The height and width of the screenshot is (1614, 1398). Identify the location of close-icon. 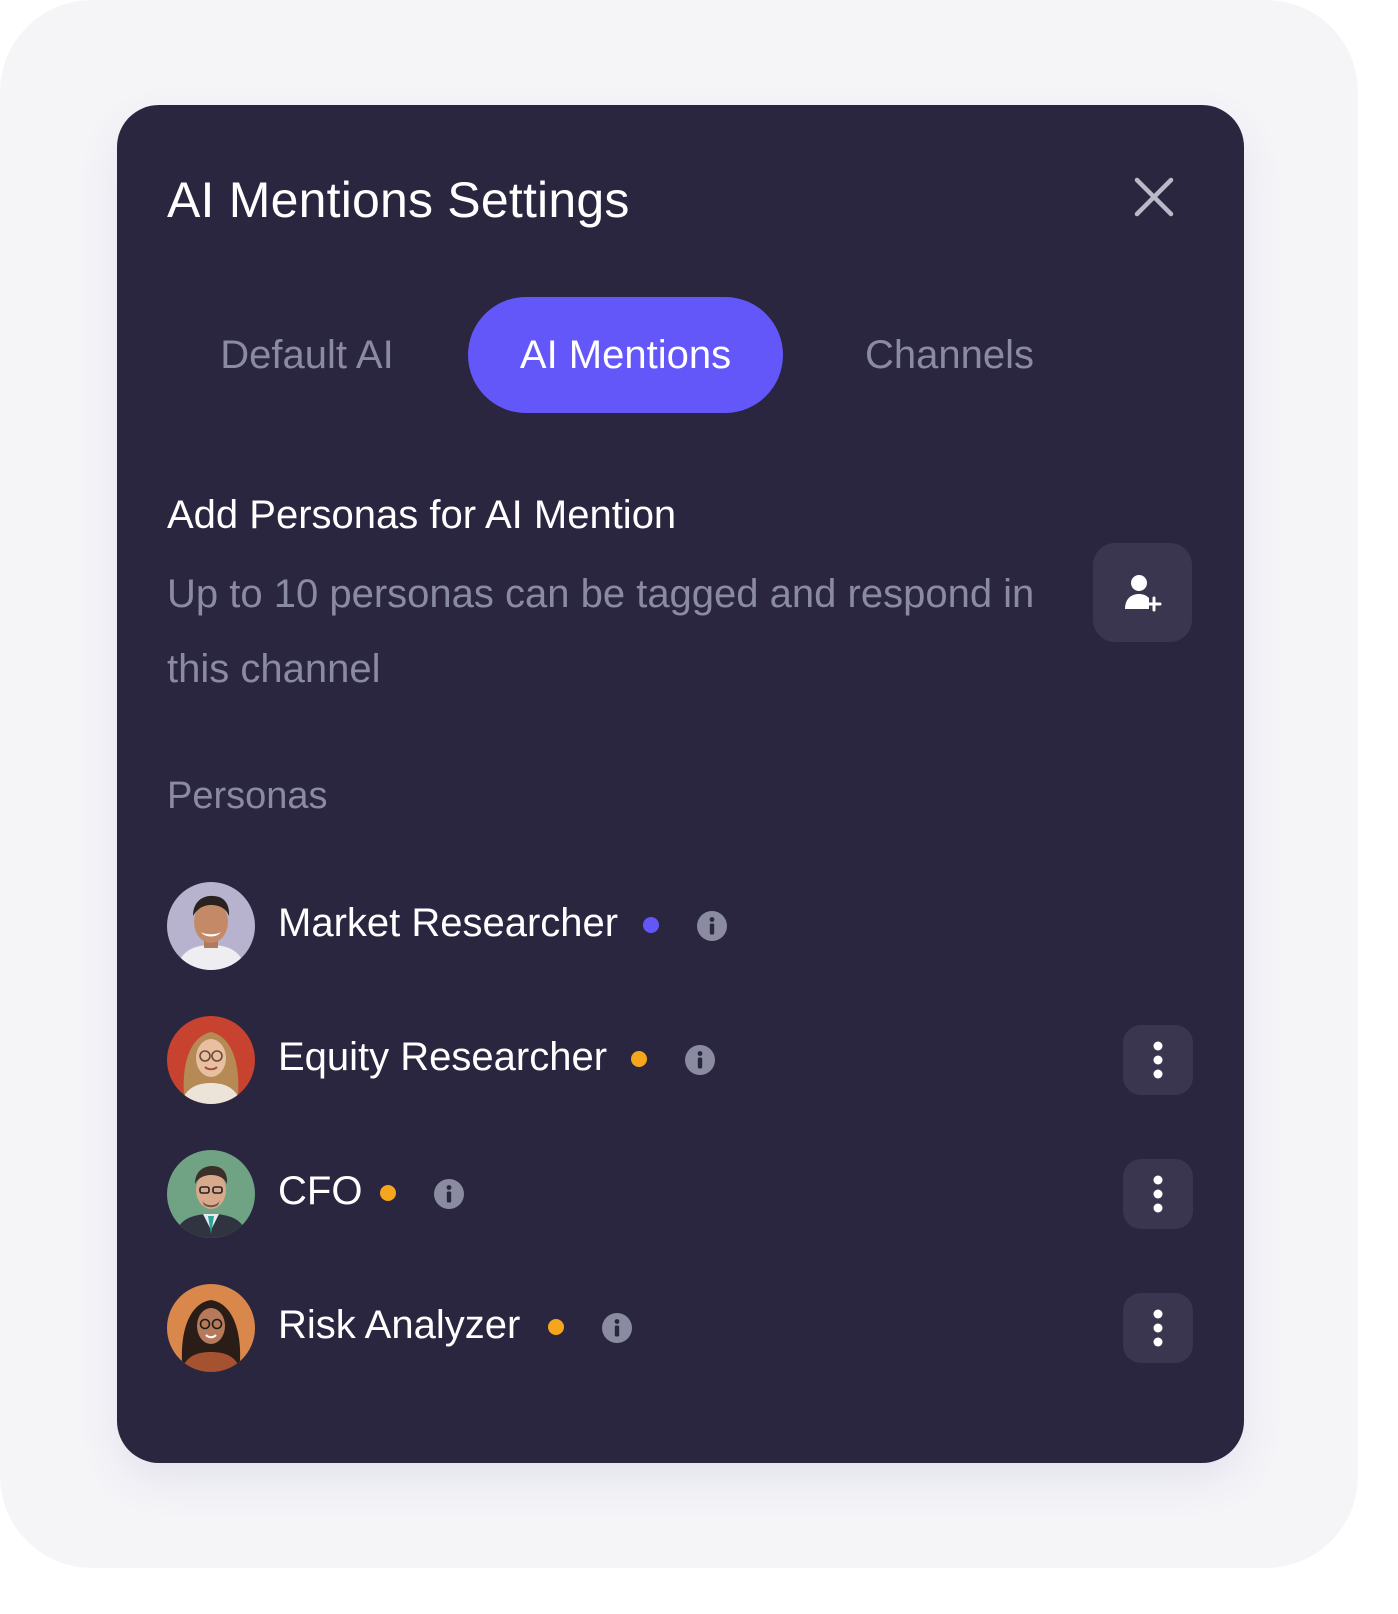
(1154, 197).